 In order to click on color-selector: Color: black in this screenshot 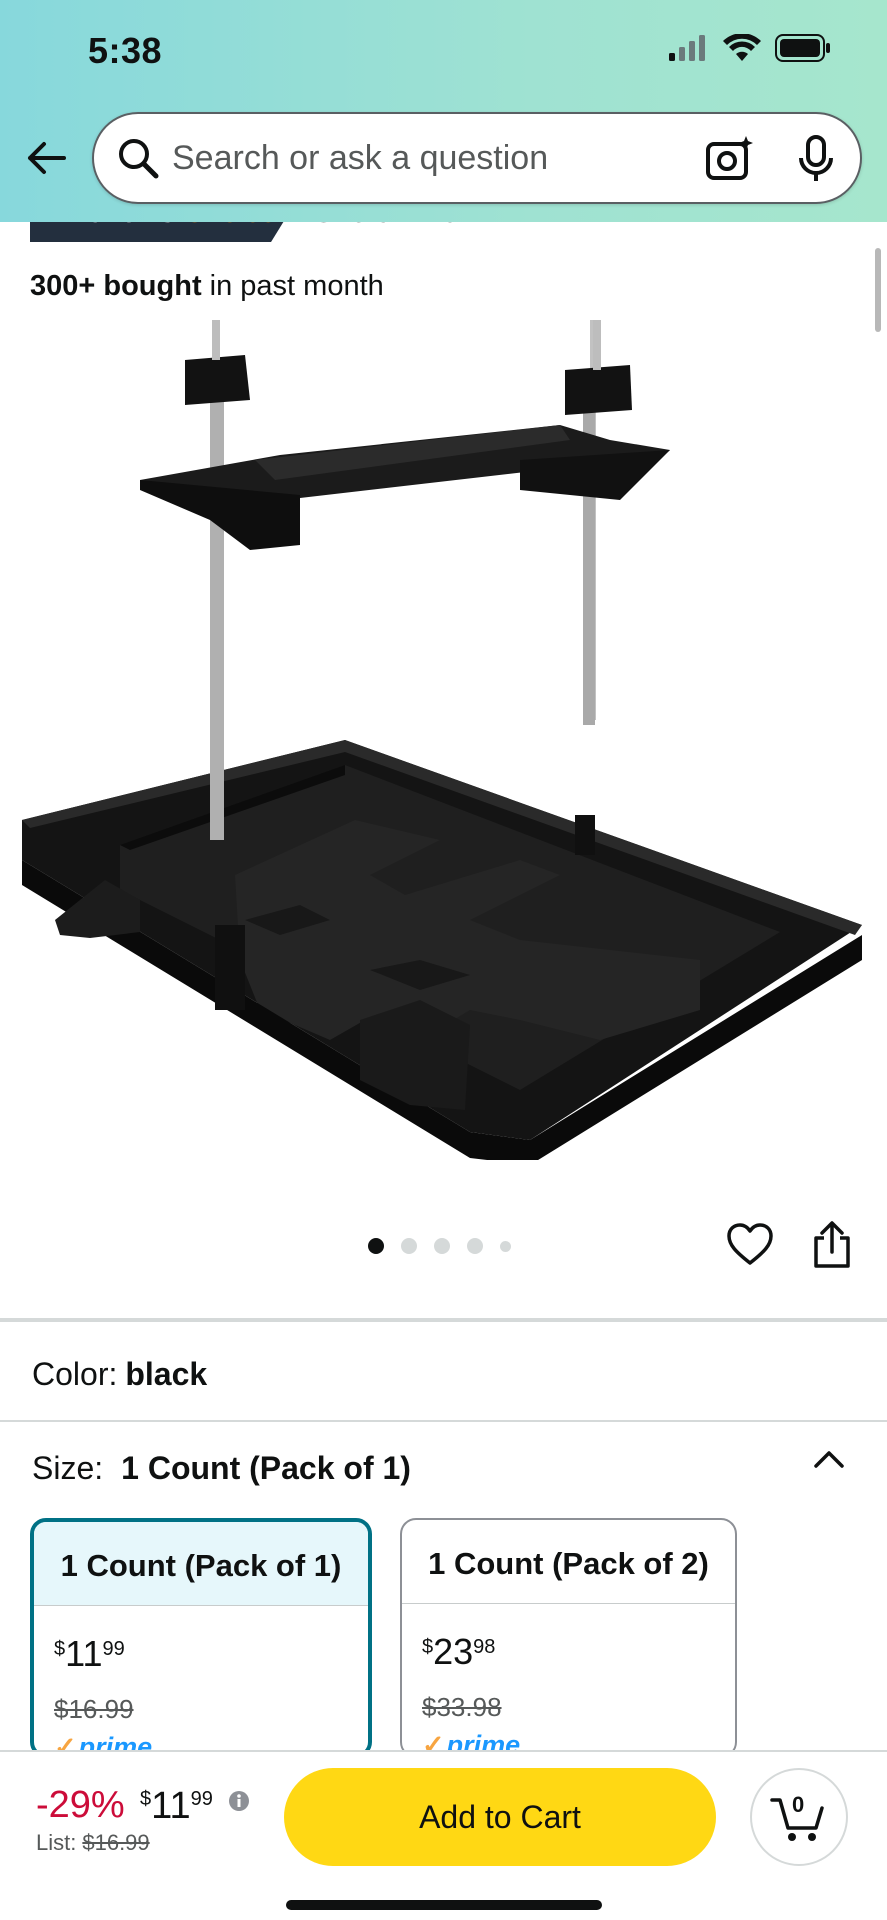, I will do `click(119, 1374)`.